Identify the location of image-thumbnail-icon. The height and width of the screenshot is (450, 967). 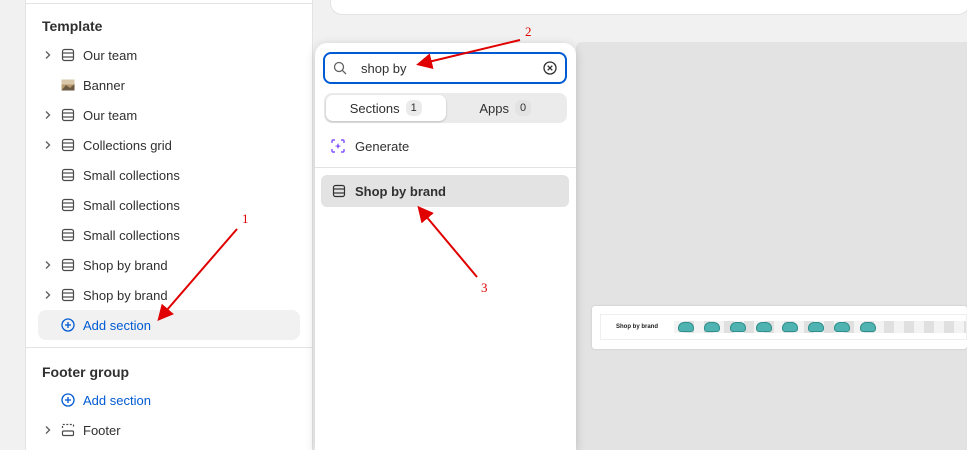
(68, 85).